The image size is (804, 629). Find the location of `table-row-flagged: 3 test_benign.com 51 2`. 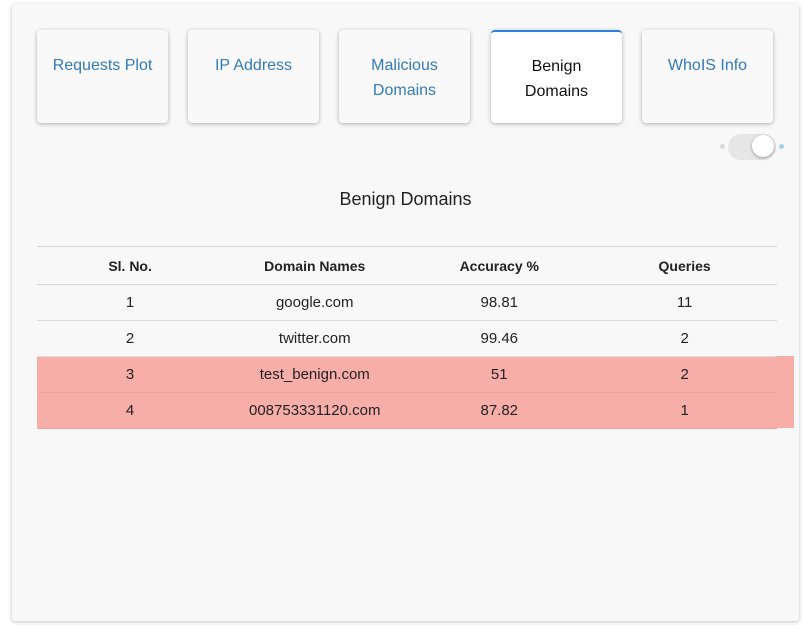

table-row-flagged: 3 test_benign.com 51 2 is located at coordinates (407, 374).